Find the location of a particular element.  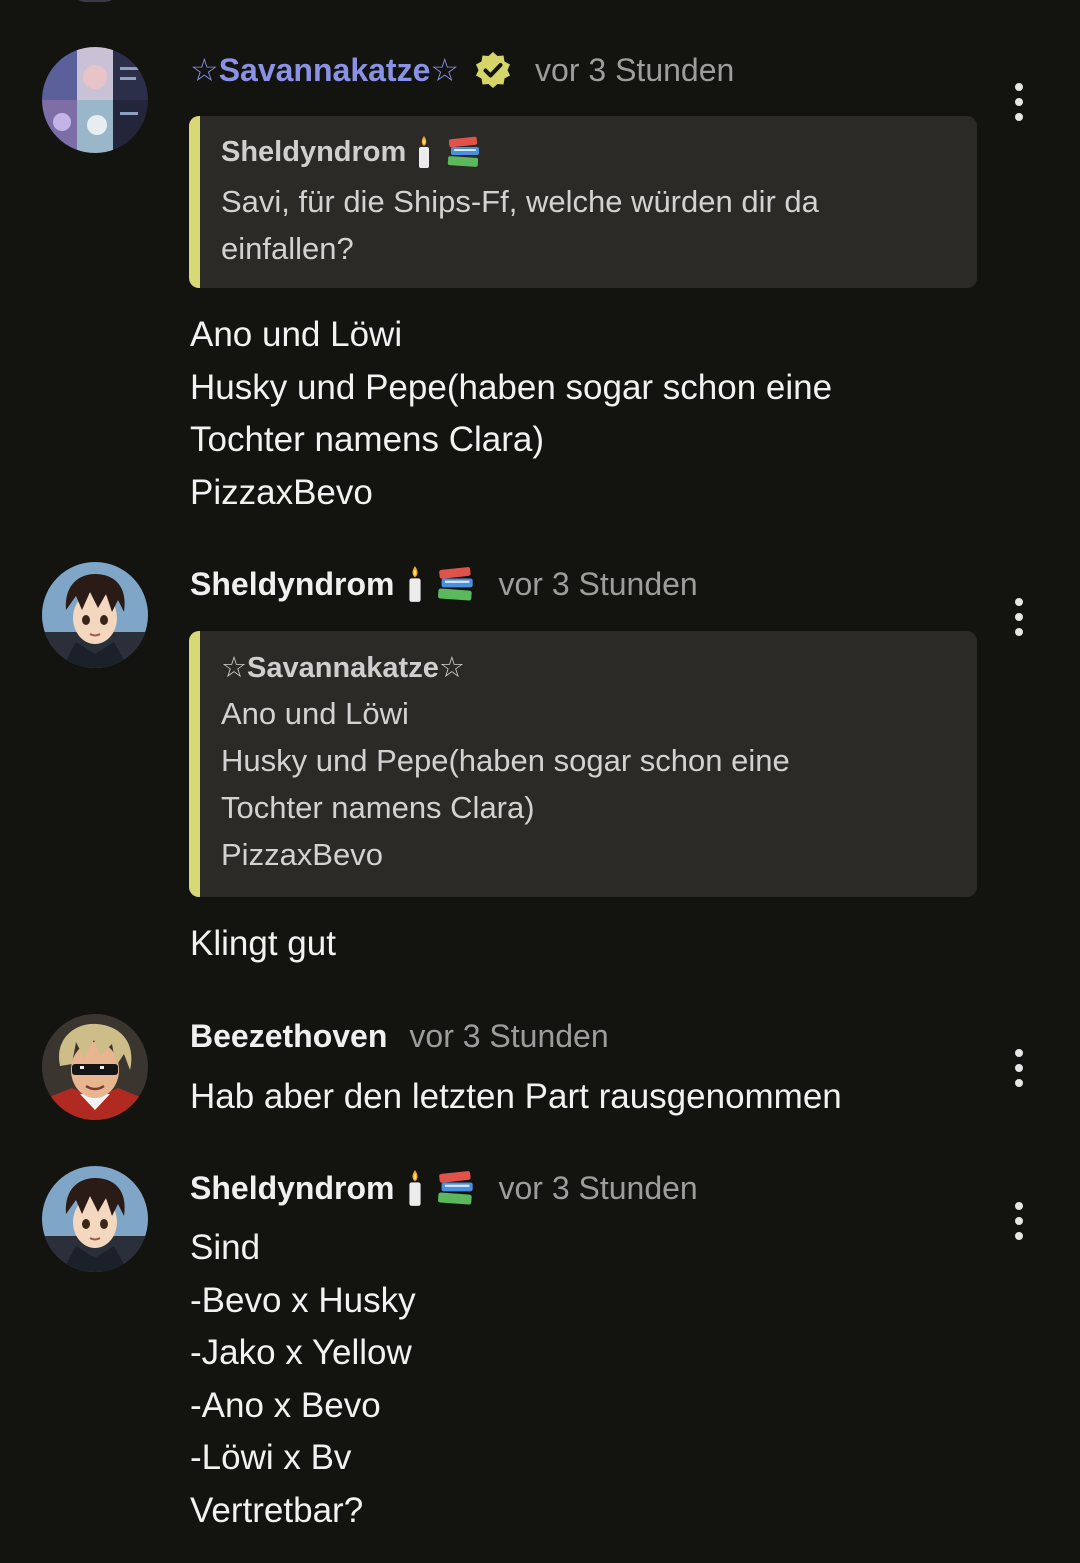

body-line: Hab aber den letzten Part rausgenommen is located at coordinates (516, 1096).